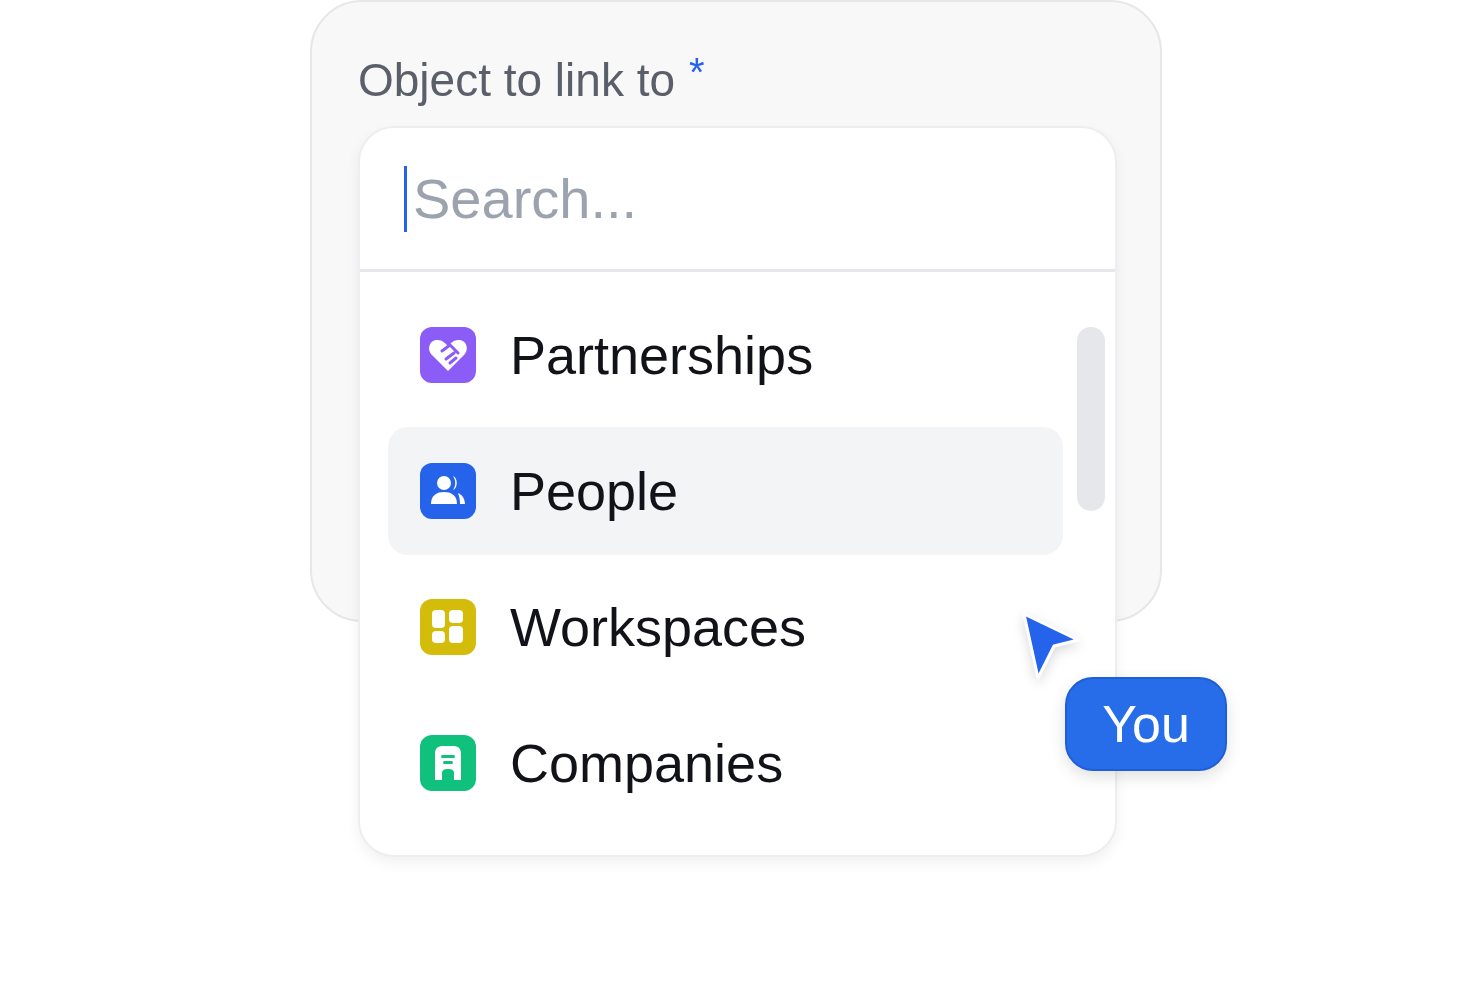  What do you see at coordinates (658, 627) in the screenshot?
I see `option-label: Workspaces` at bounding box center [658, 627].